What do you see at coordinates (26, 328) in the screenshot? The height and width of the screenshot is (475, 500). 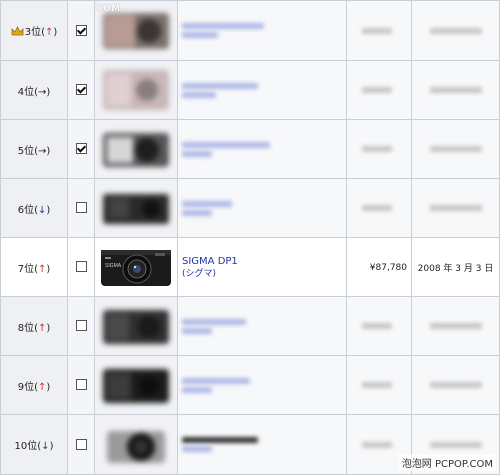 I see `rank-label: 8位` at bounding box center [26, 328].